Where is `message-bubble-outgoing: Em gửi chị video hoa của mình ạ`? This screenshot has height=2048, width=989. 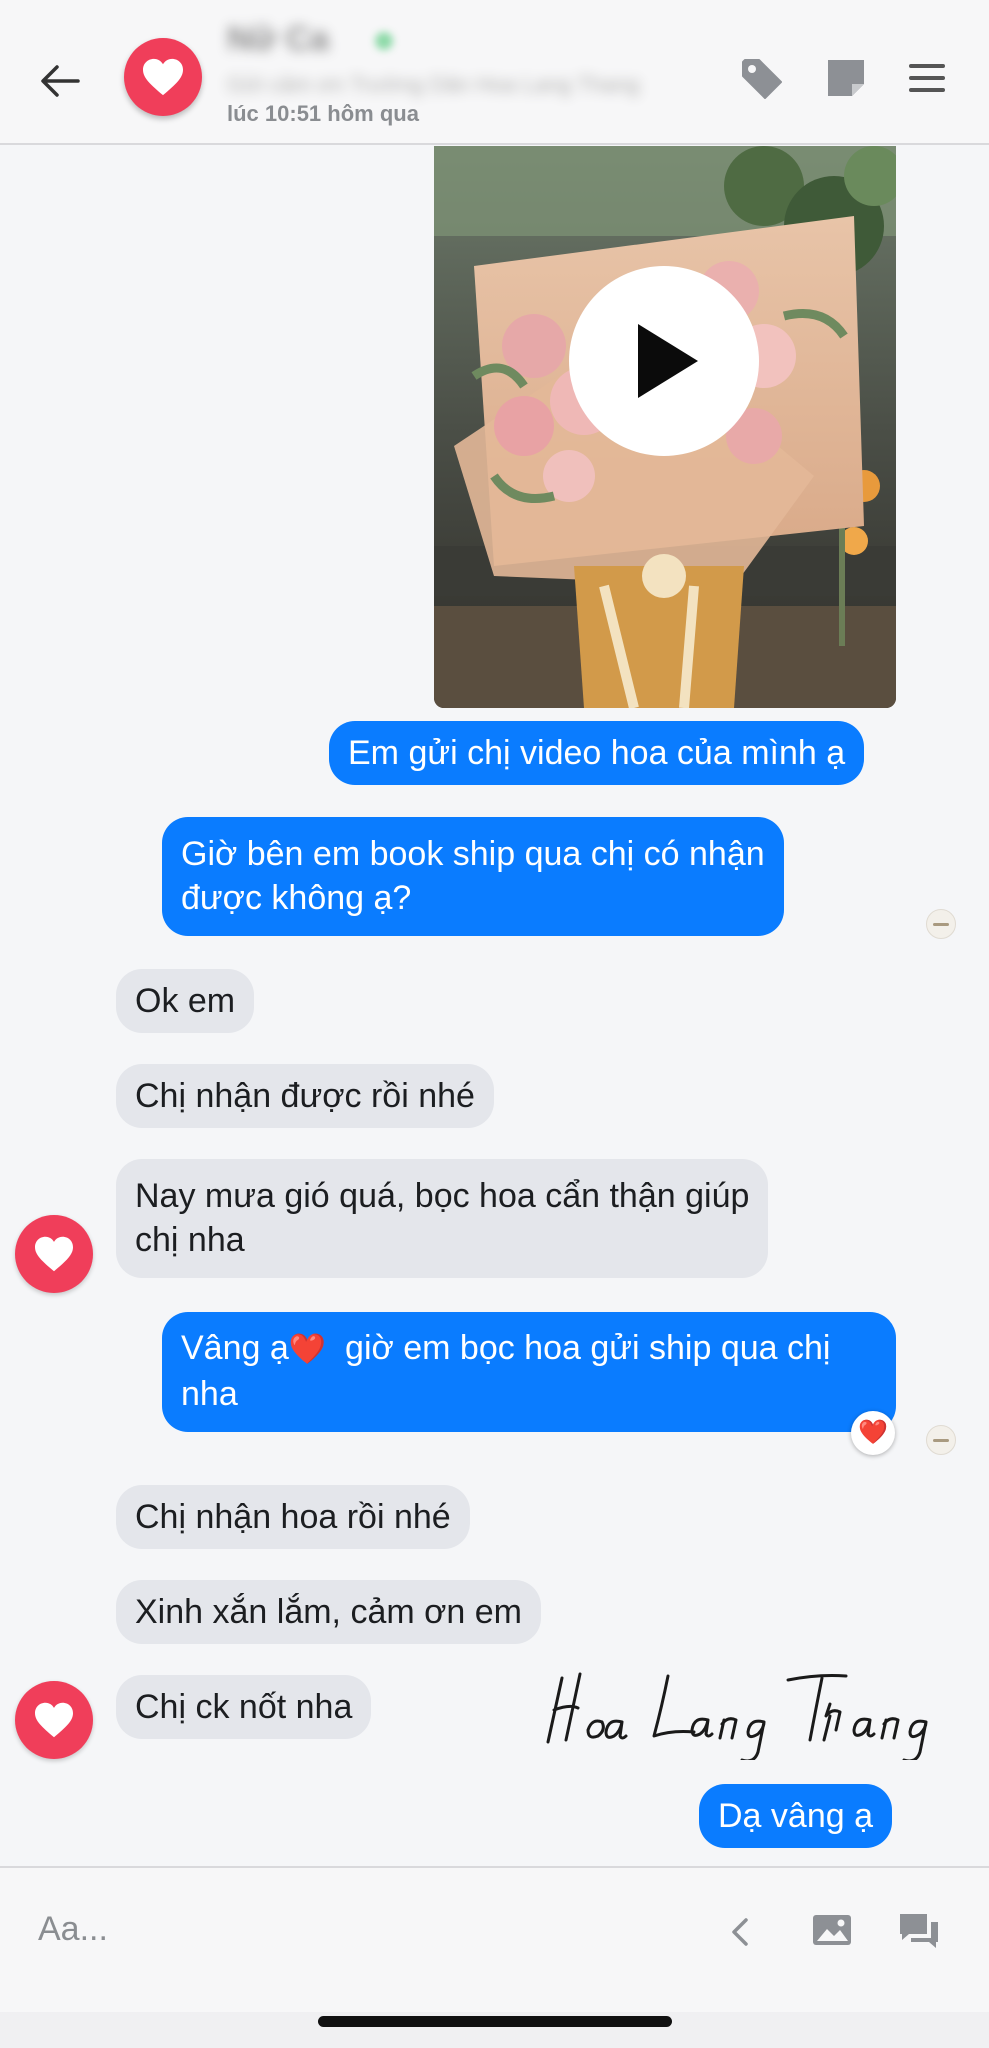
message-bubble-outgoing: Em gửi chị video hoa của mình ạ is located at coordinates (597, 753).